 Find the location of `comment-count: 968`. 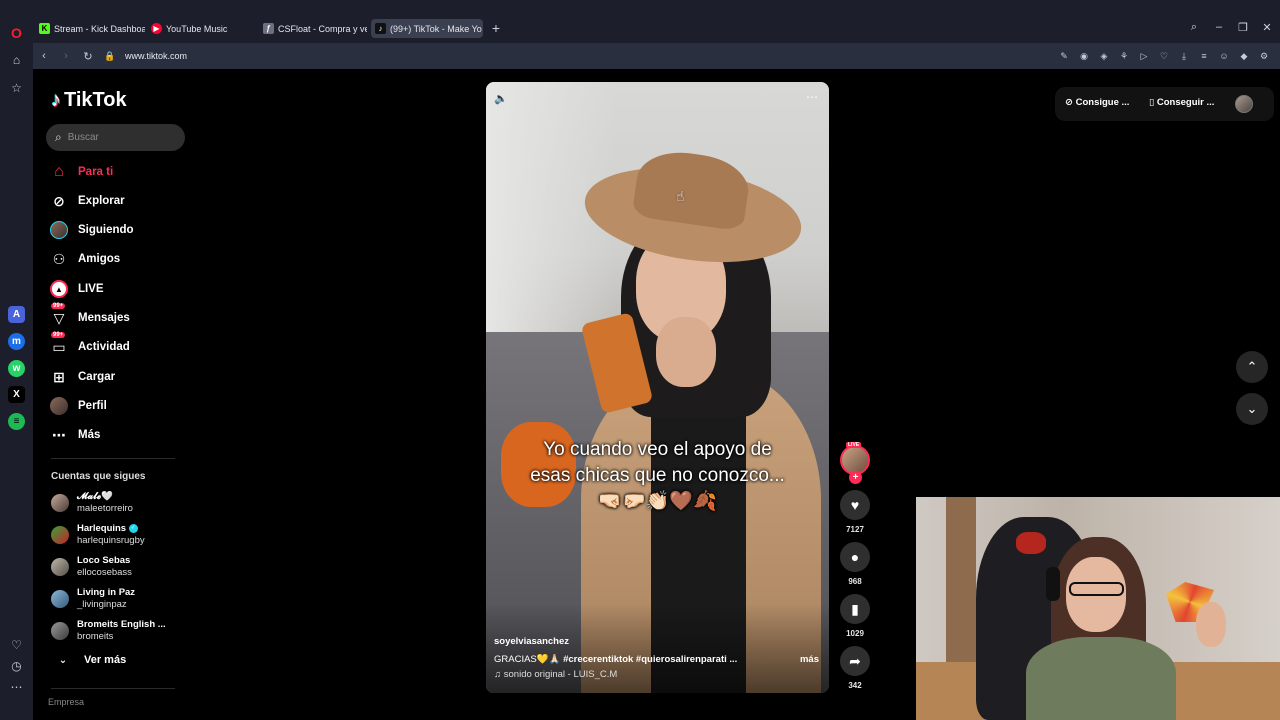

comment-count: 968 is located at coordinates (855, 581).